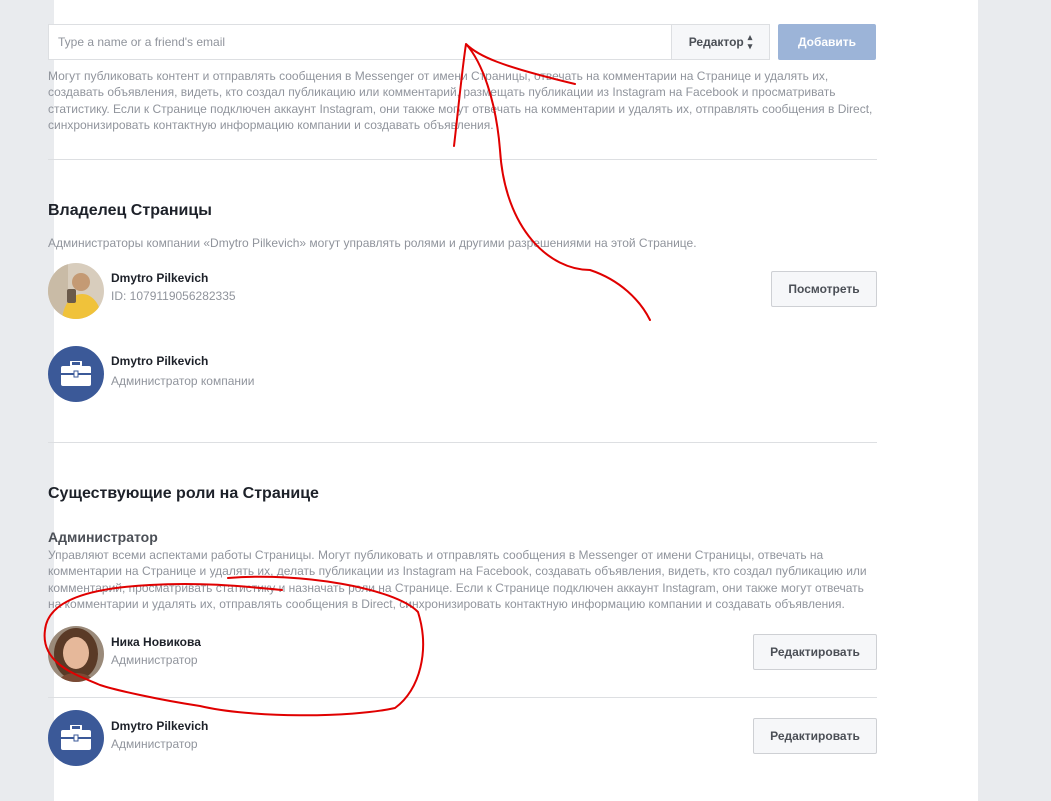 This screenshot has width=1051, height=801. I want to click on existing-roles-title: Существующие роли на Странице, so click(183, 493).